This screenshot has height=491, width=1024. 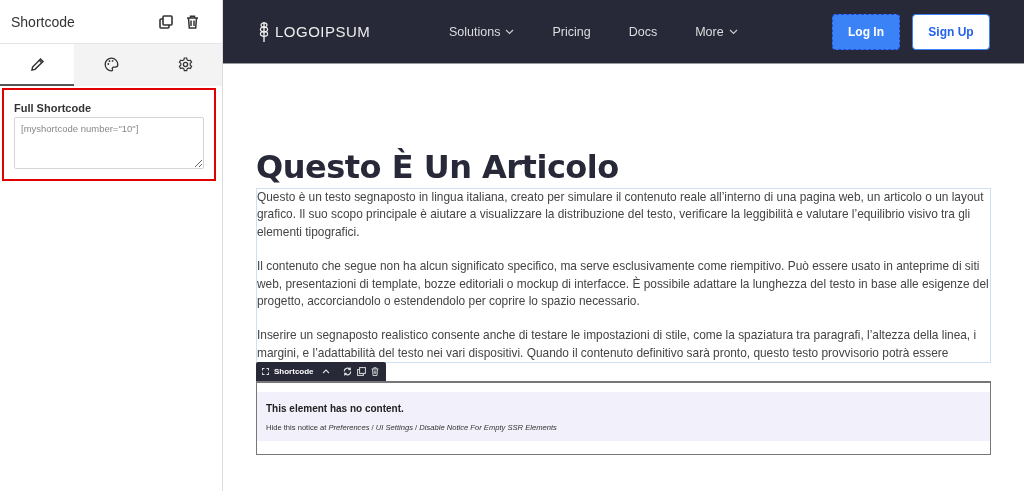 What do you see at coordinates (264, 31) in the screenshot?
I see `wheat-logo-icon` at bounding box center [264, 31].